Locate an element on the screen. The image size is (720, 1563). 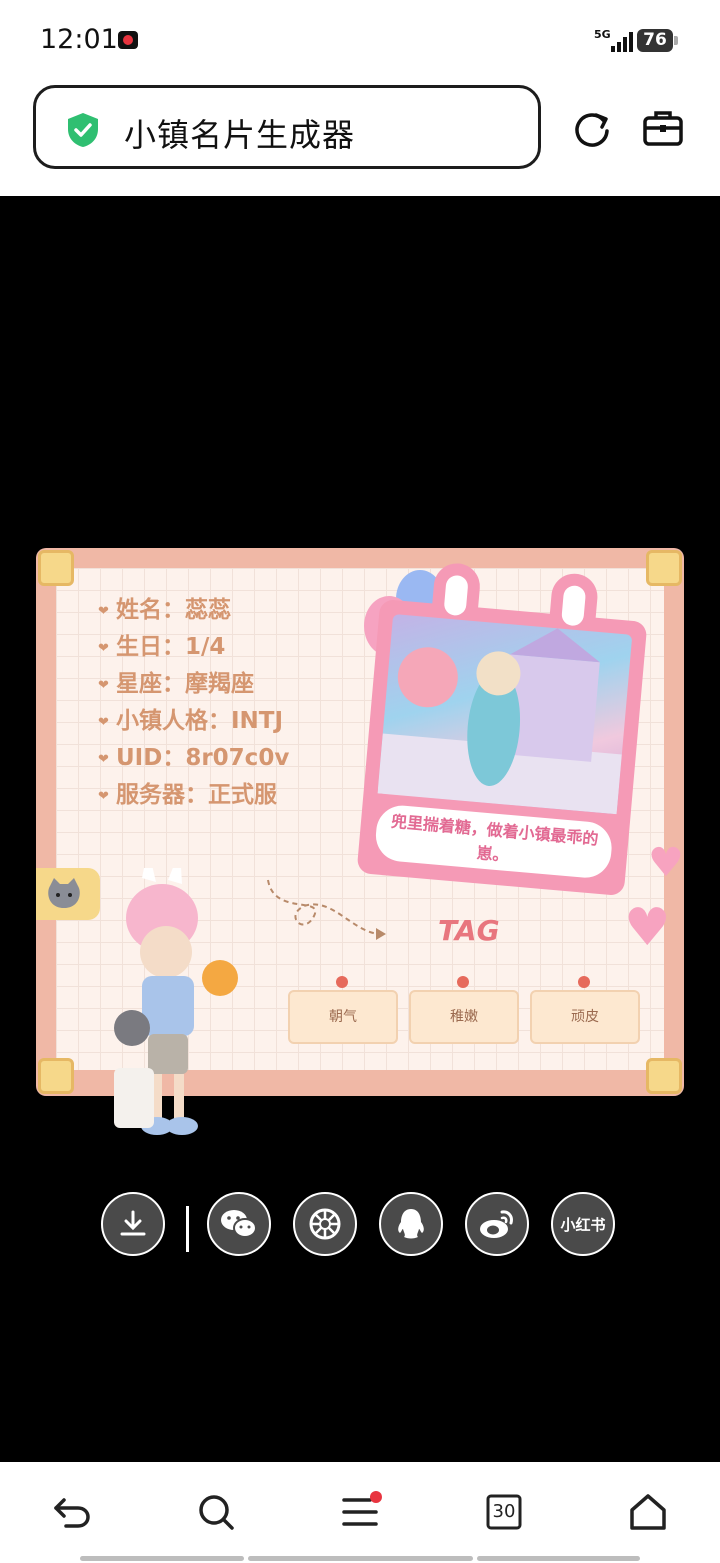
share-wechat-button is located at coordinates (239, 1224).